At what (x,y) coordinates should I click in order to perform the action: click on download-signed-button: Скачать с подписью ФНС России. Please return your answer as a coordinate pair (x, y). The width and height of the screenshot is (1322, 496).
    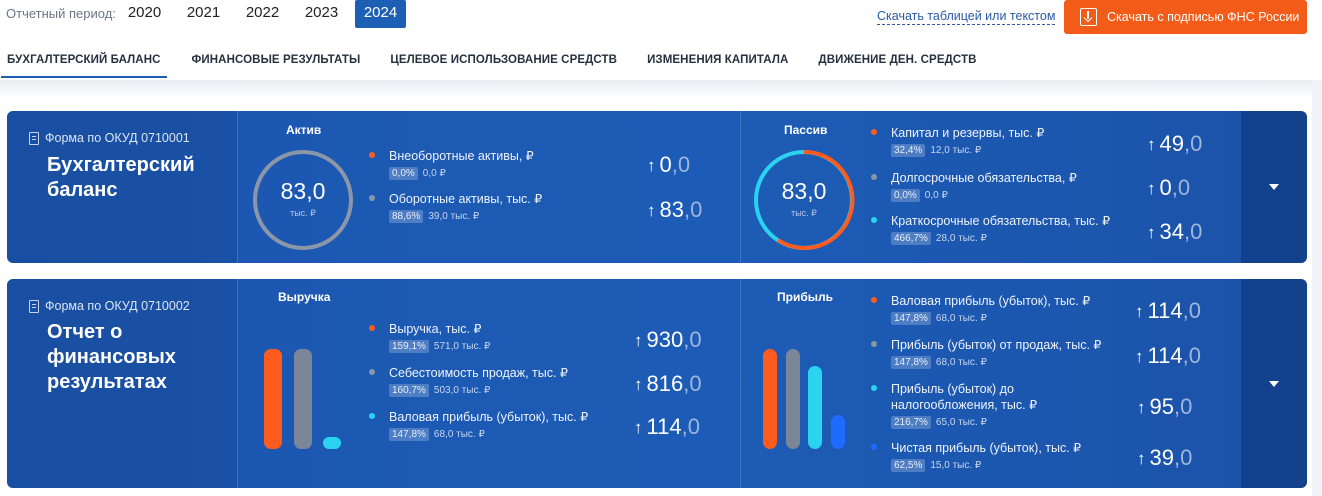
    Looking at the image, I should click on (1185, 17).